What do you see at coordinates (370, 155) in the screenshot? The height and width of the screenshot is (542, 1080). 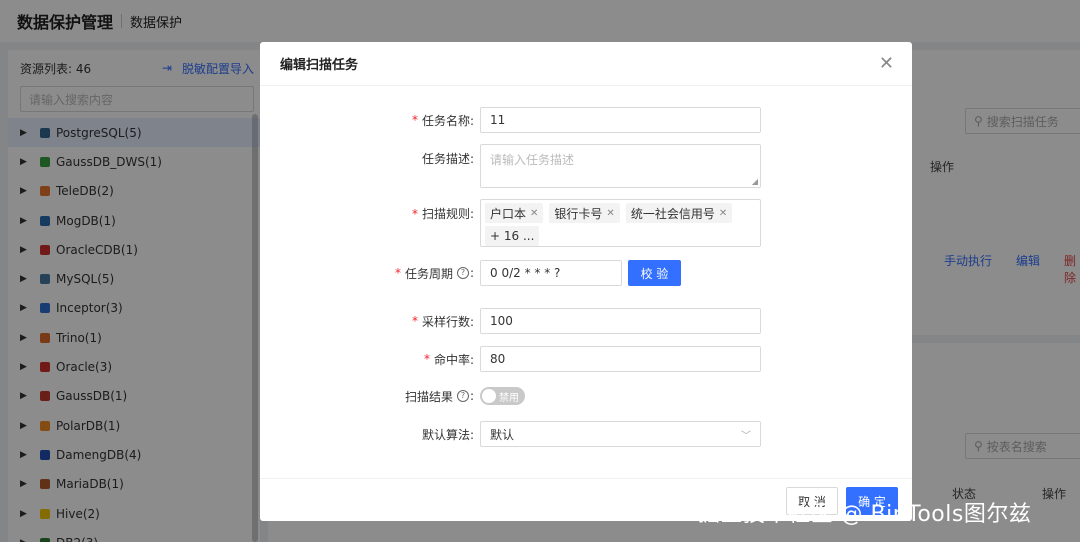 I see `task-desc-label-wrap: 任务描述:` at bounding box center [370, 155].